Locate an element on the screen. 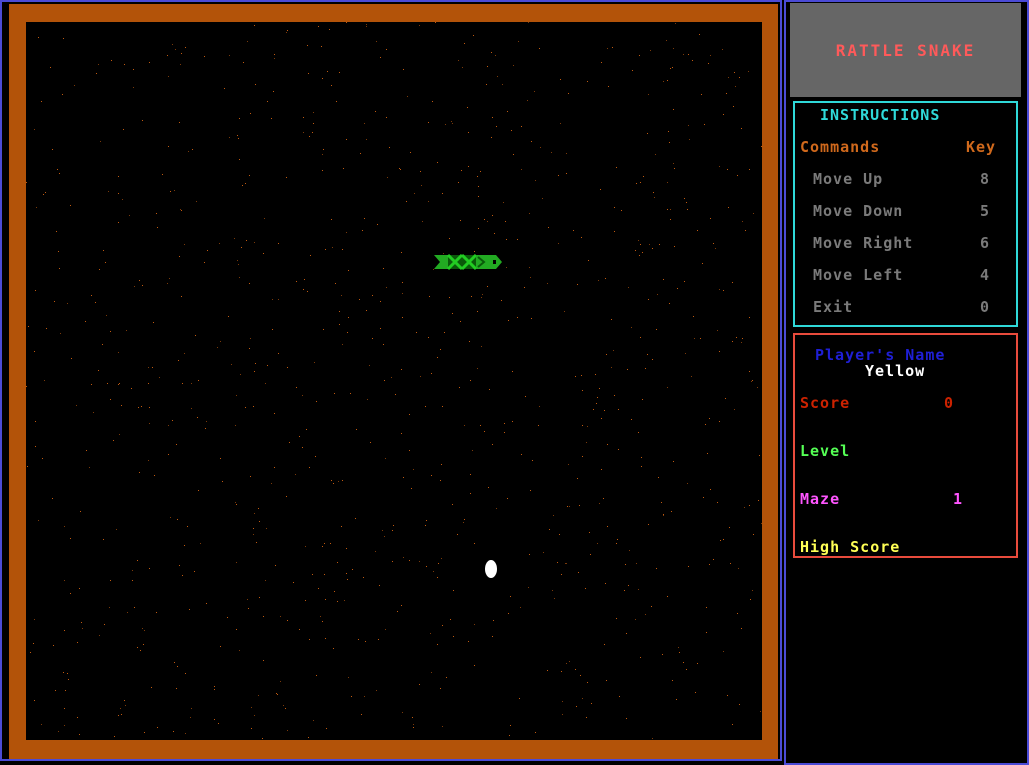  key-exit: 0 is located at coordinates (985, 307).